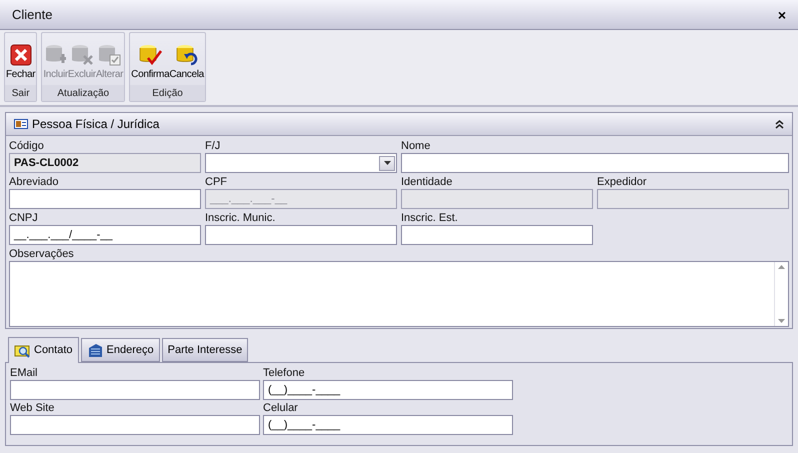  I want to click on field-label: Código, so click(27, 146).